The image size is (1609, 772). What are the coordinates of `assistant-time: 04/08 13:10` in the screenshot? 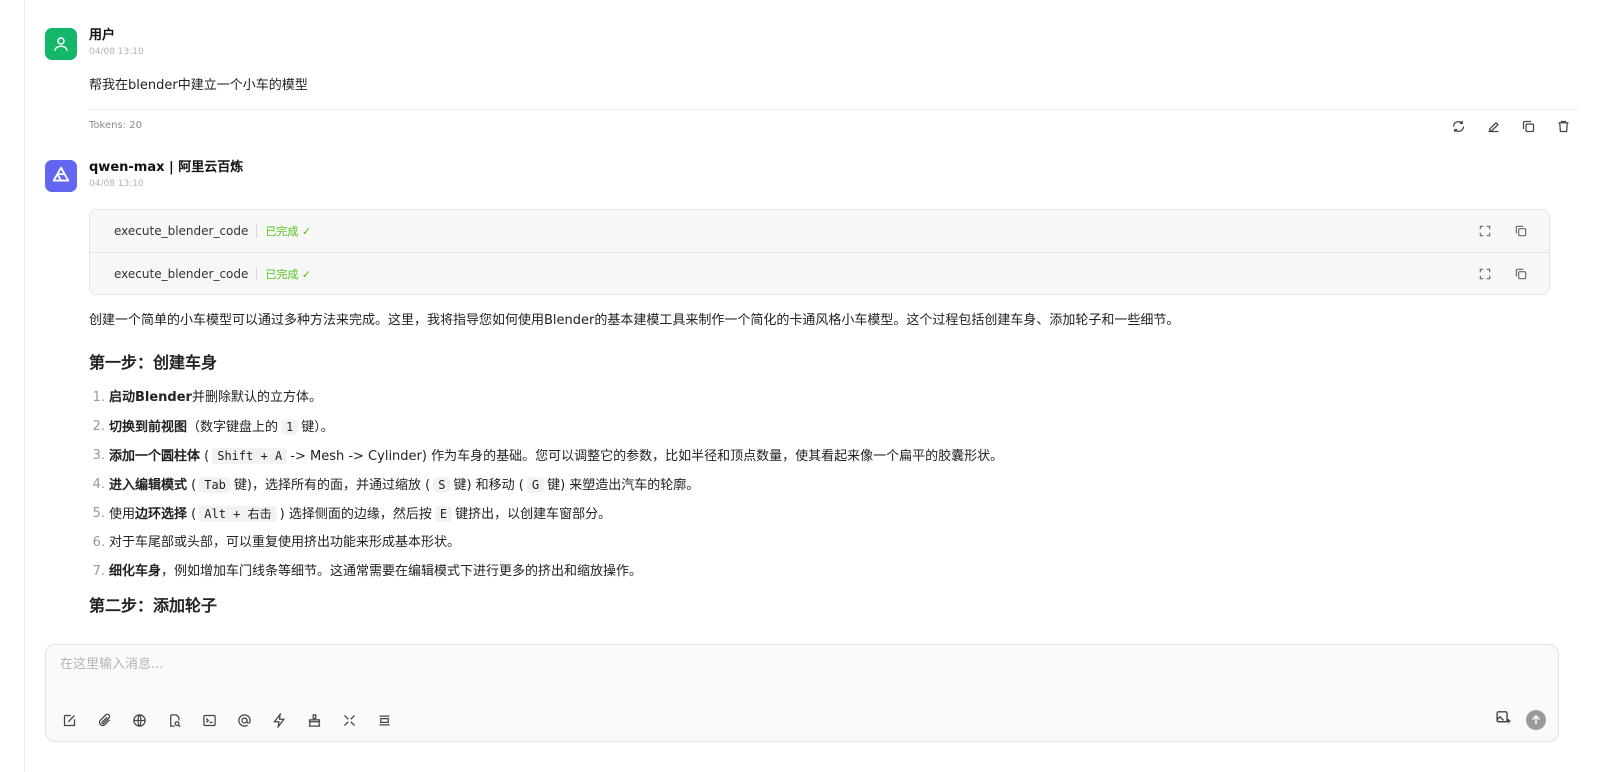 It's located at (116, 184).